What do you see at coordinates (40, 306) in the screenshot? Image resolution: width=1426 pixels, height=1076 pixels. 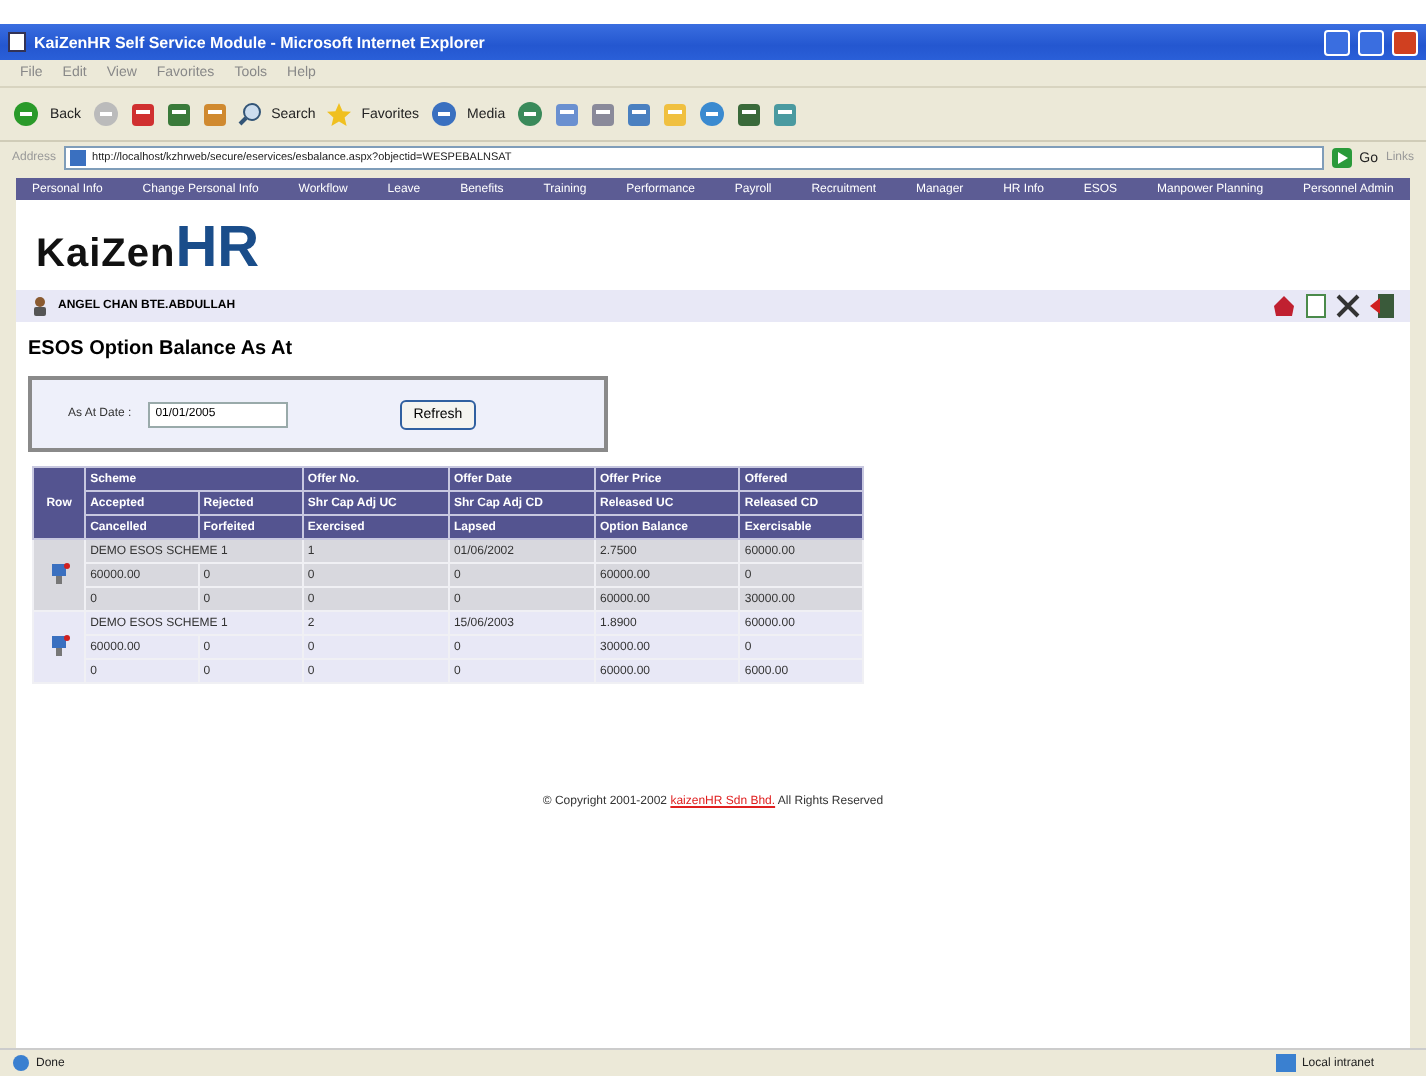 I see `person-icon` at bounding box center [40, 306].